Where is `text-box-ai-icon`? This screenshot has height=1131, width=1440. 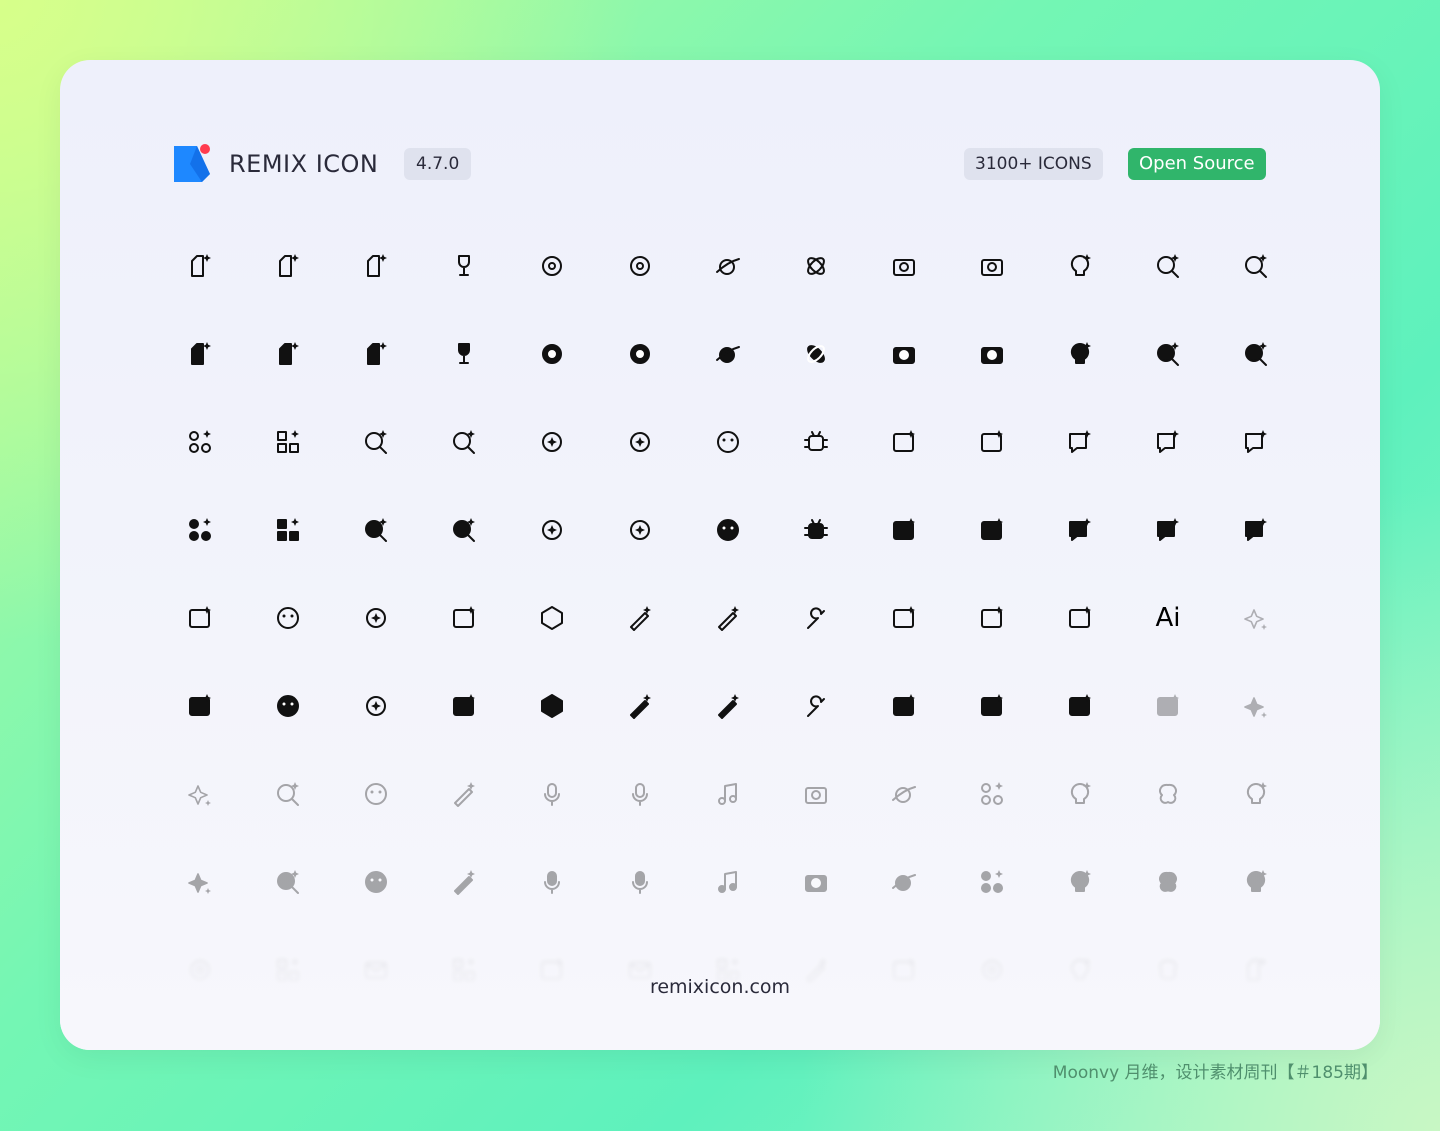
text-box-ai-icon is located at coordinates (1168, 706).